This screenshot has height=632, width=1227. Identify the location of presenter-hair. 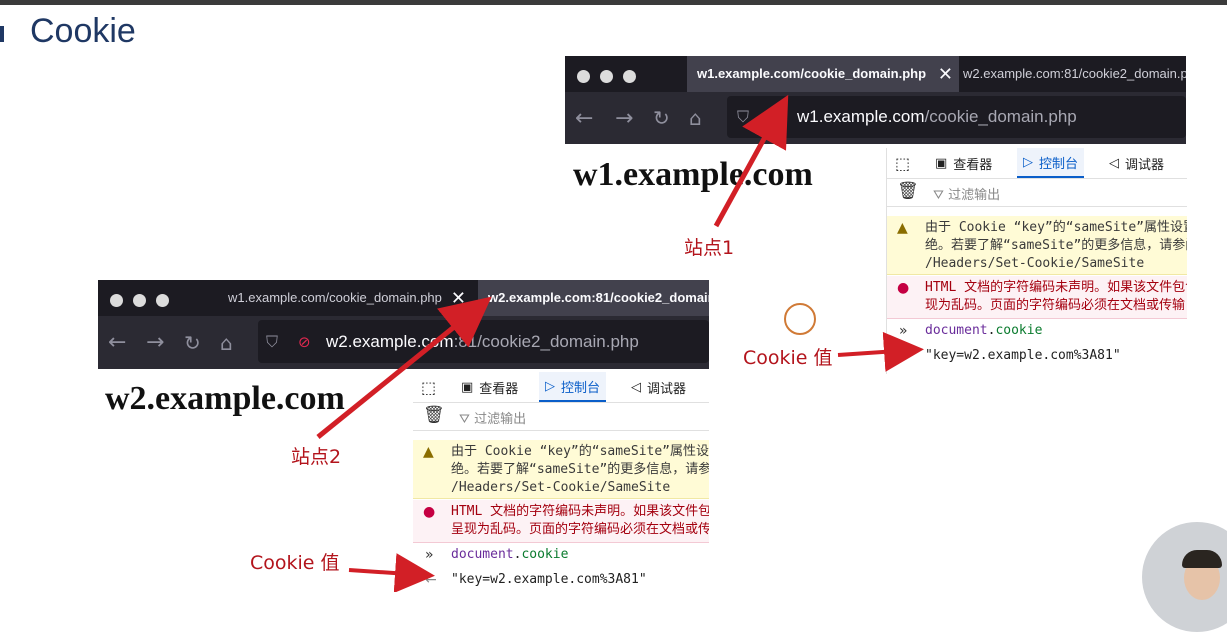
(1202, 559).